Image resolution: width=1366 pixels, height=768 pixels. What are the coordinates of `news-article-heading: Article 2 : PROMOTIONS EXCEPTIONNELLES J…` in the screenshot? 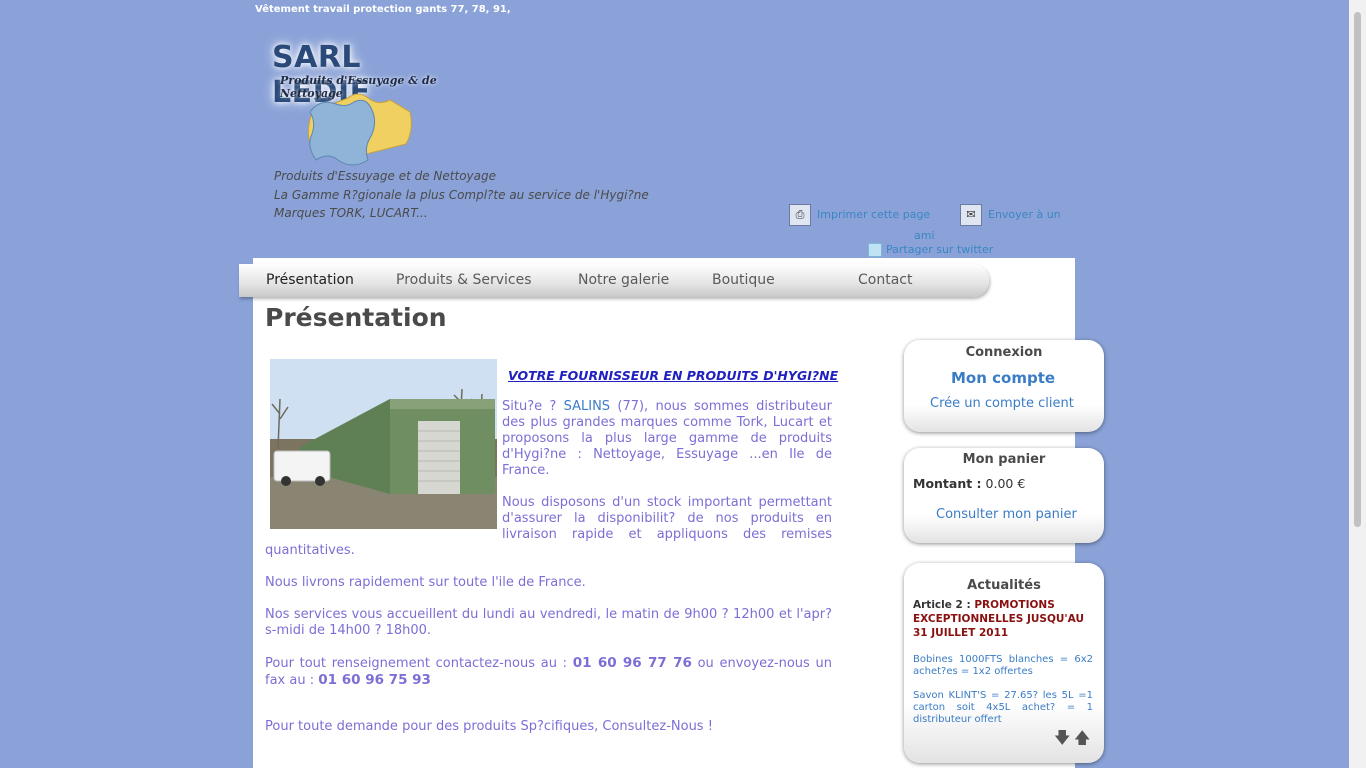 It's located at (1004, 619).